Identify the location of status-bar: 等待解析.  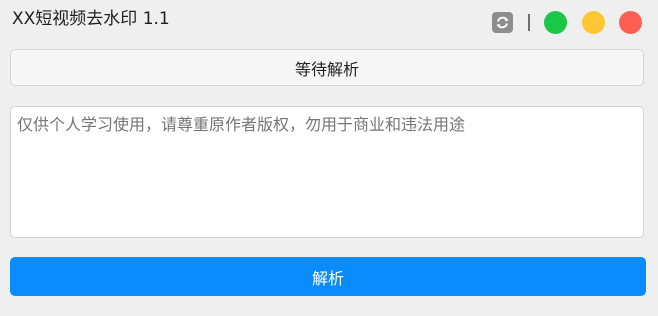
(327, 67).